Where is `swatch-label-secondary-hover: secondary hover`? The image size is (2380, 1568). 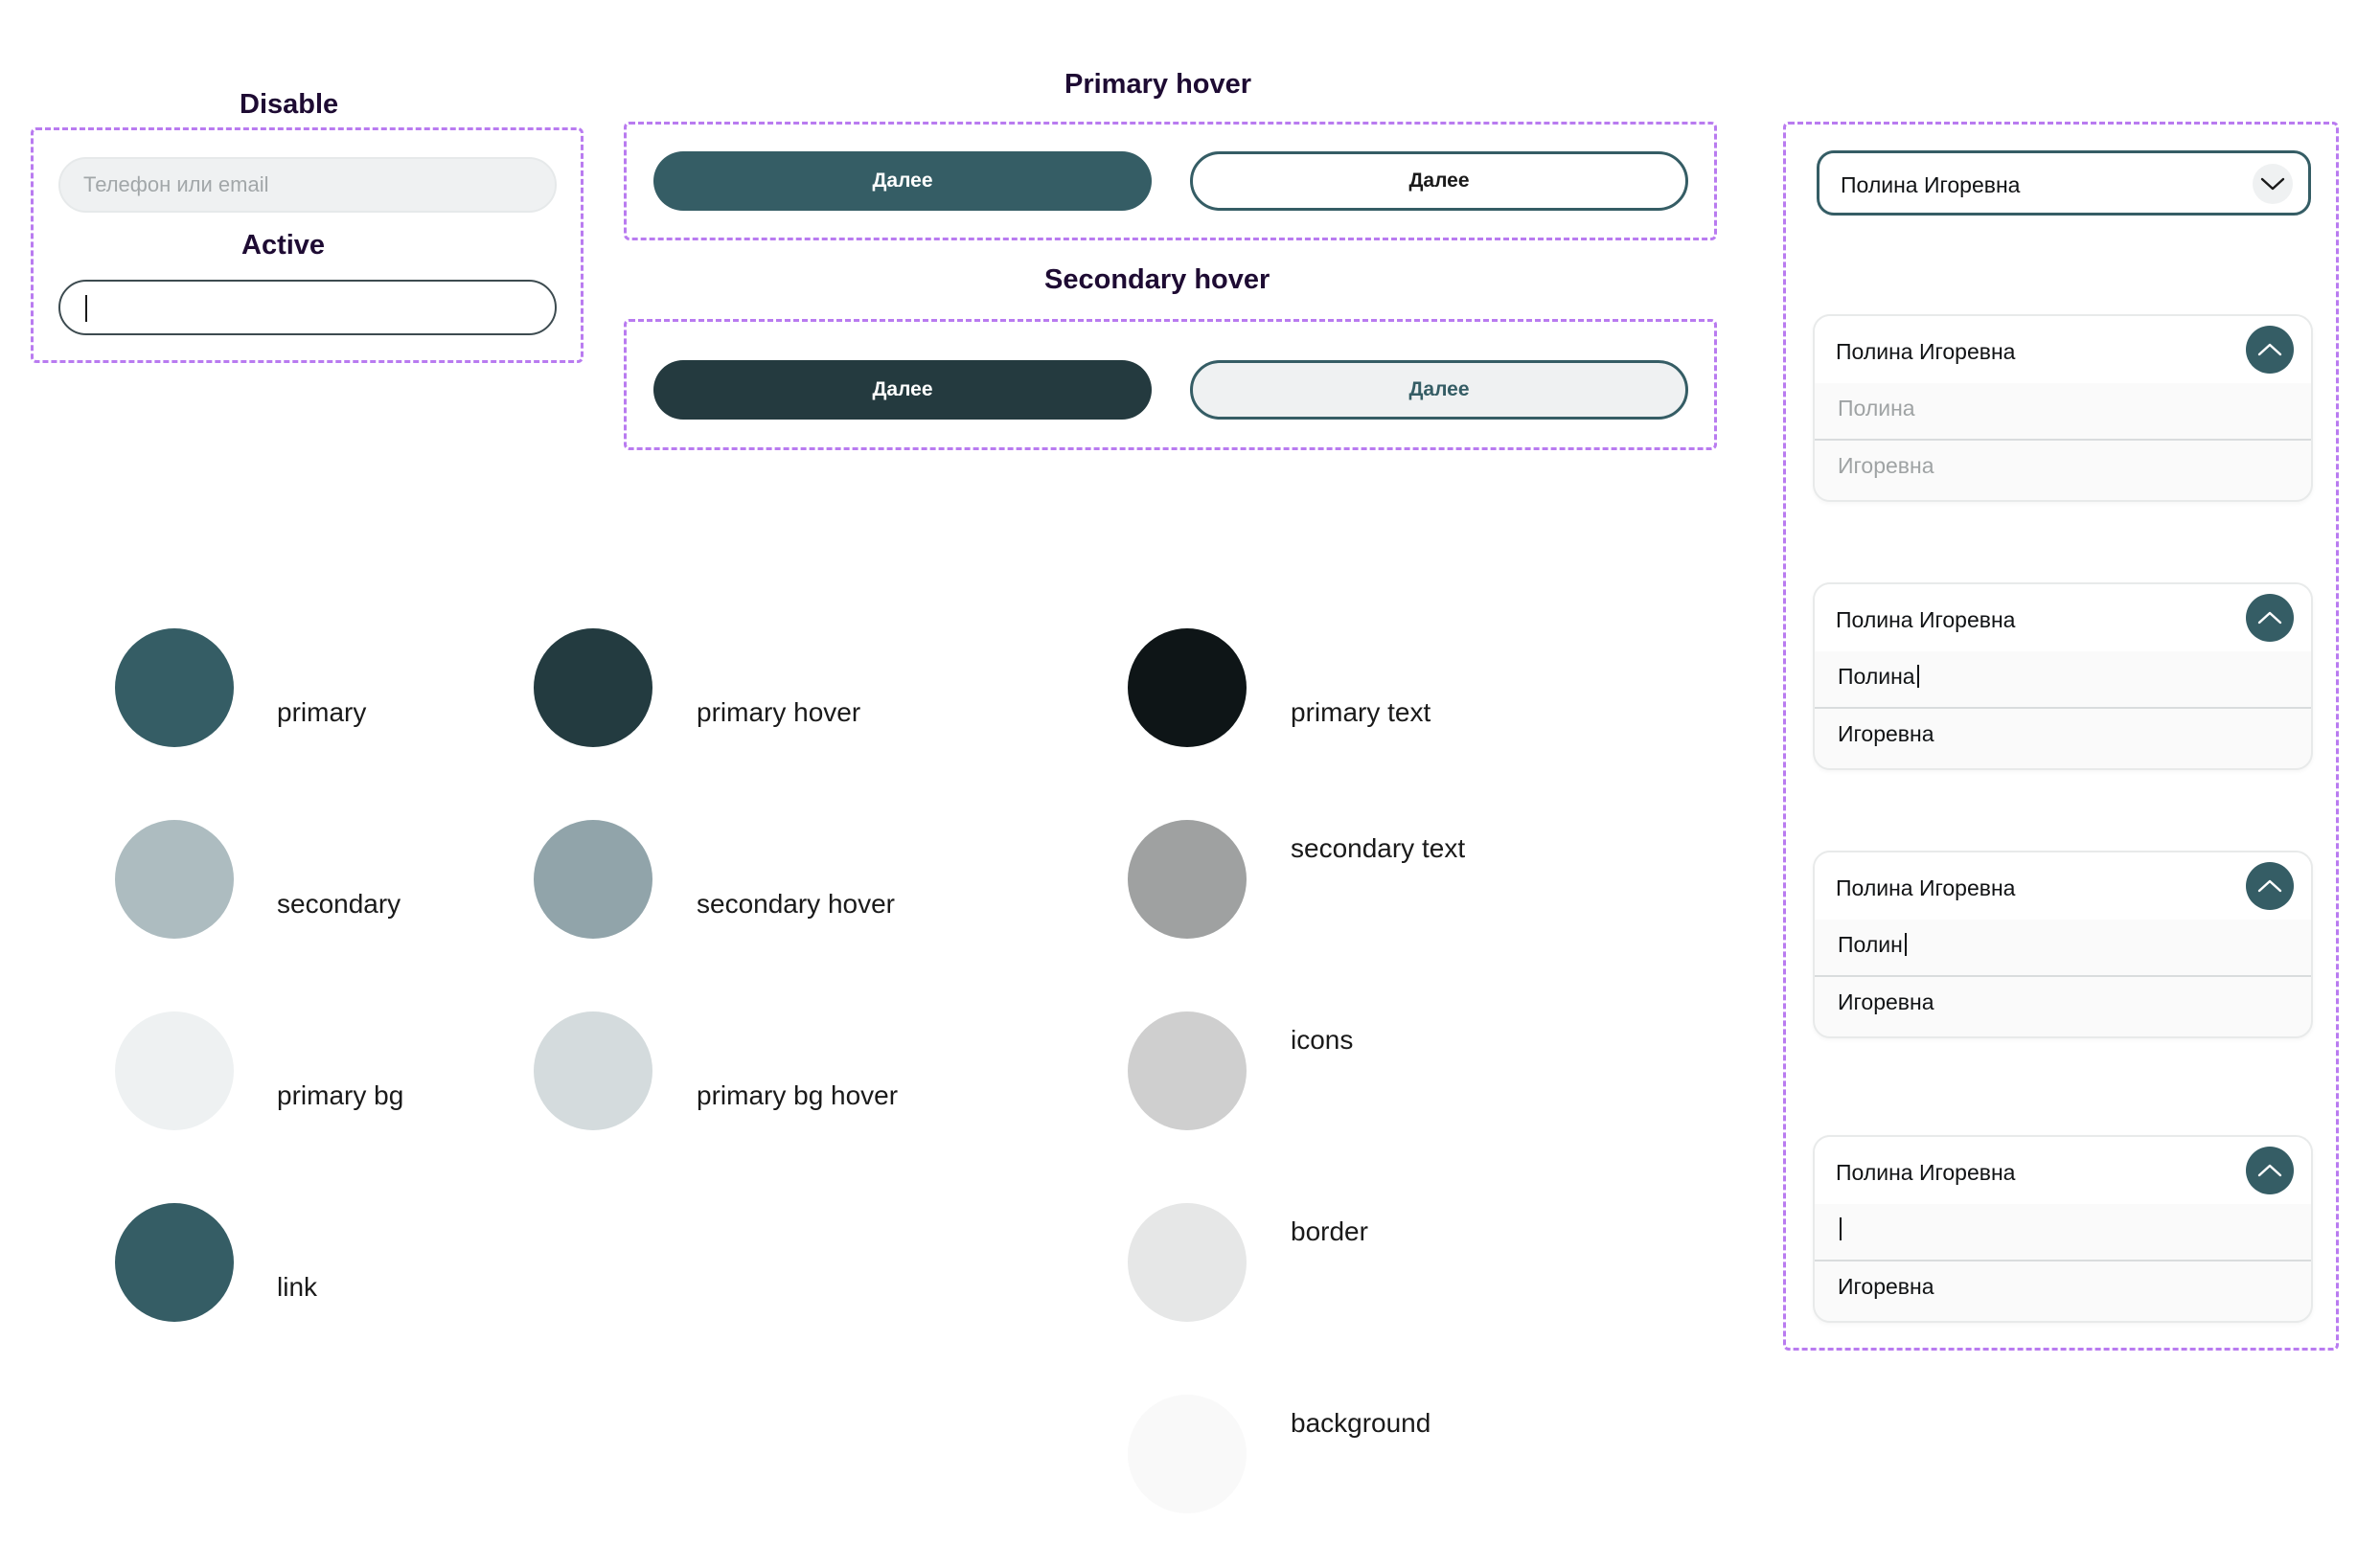 swatch-label-secondary-hover: secondary hover is located at coordinates (796, 904).